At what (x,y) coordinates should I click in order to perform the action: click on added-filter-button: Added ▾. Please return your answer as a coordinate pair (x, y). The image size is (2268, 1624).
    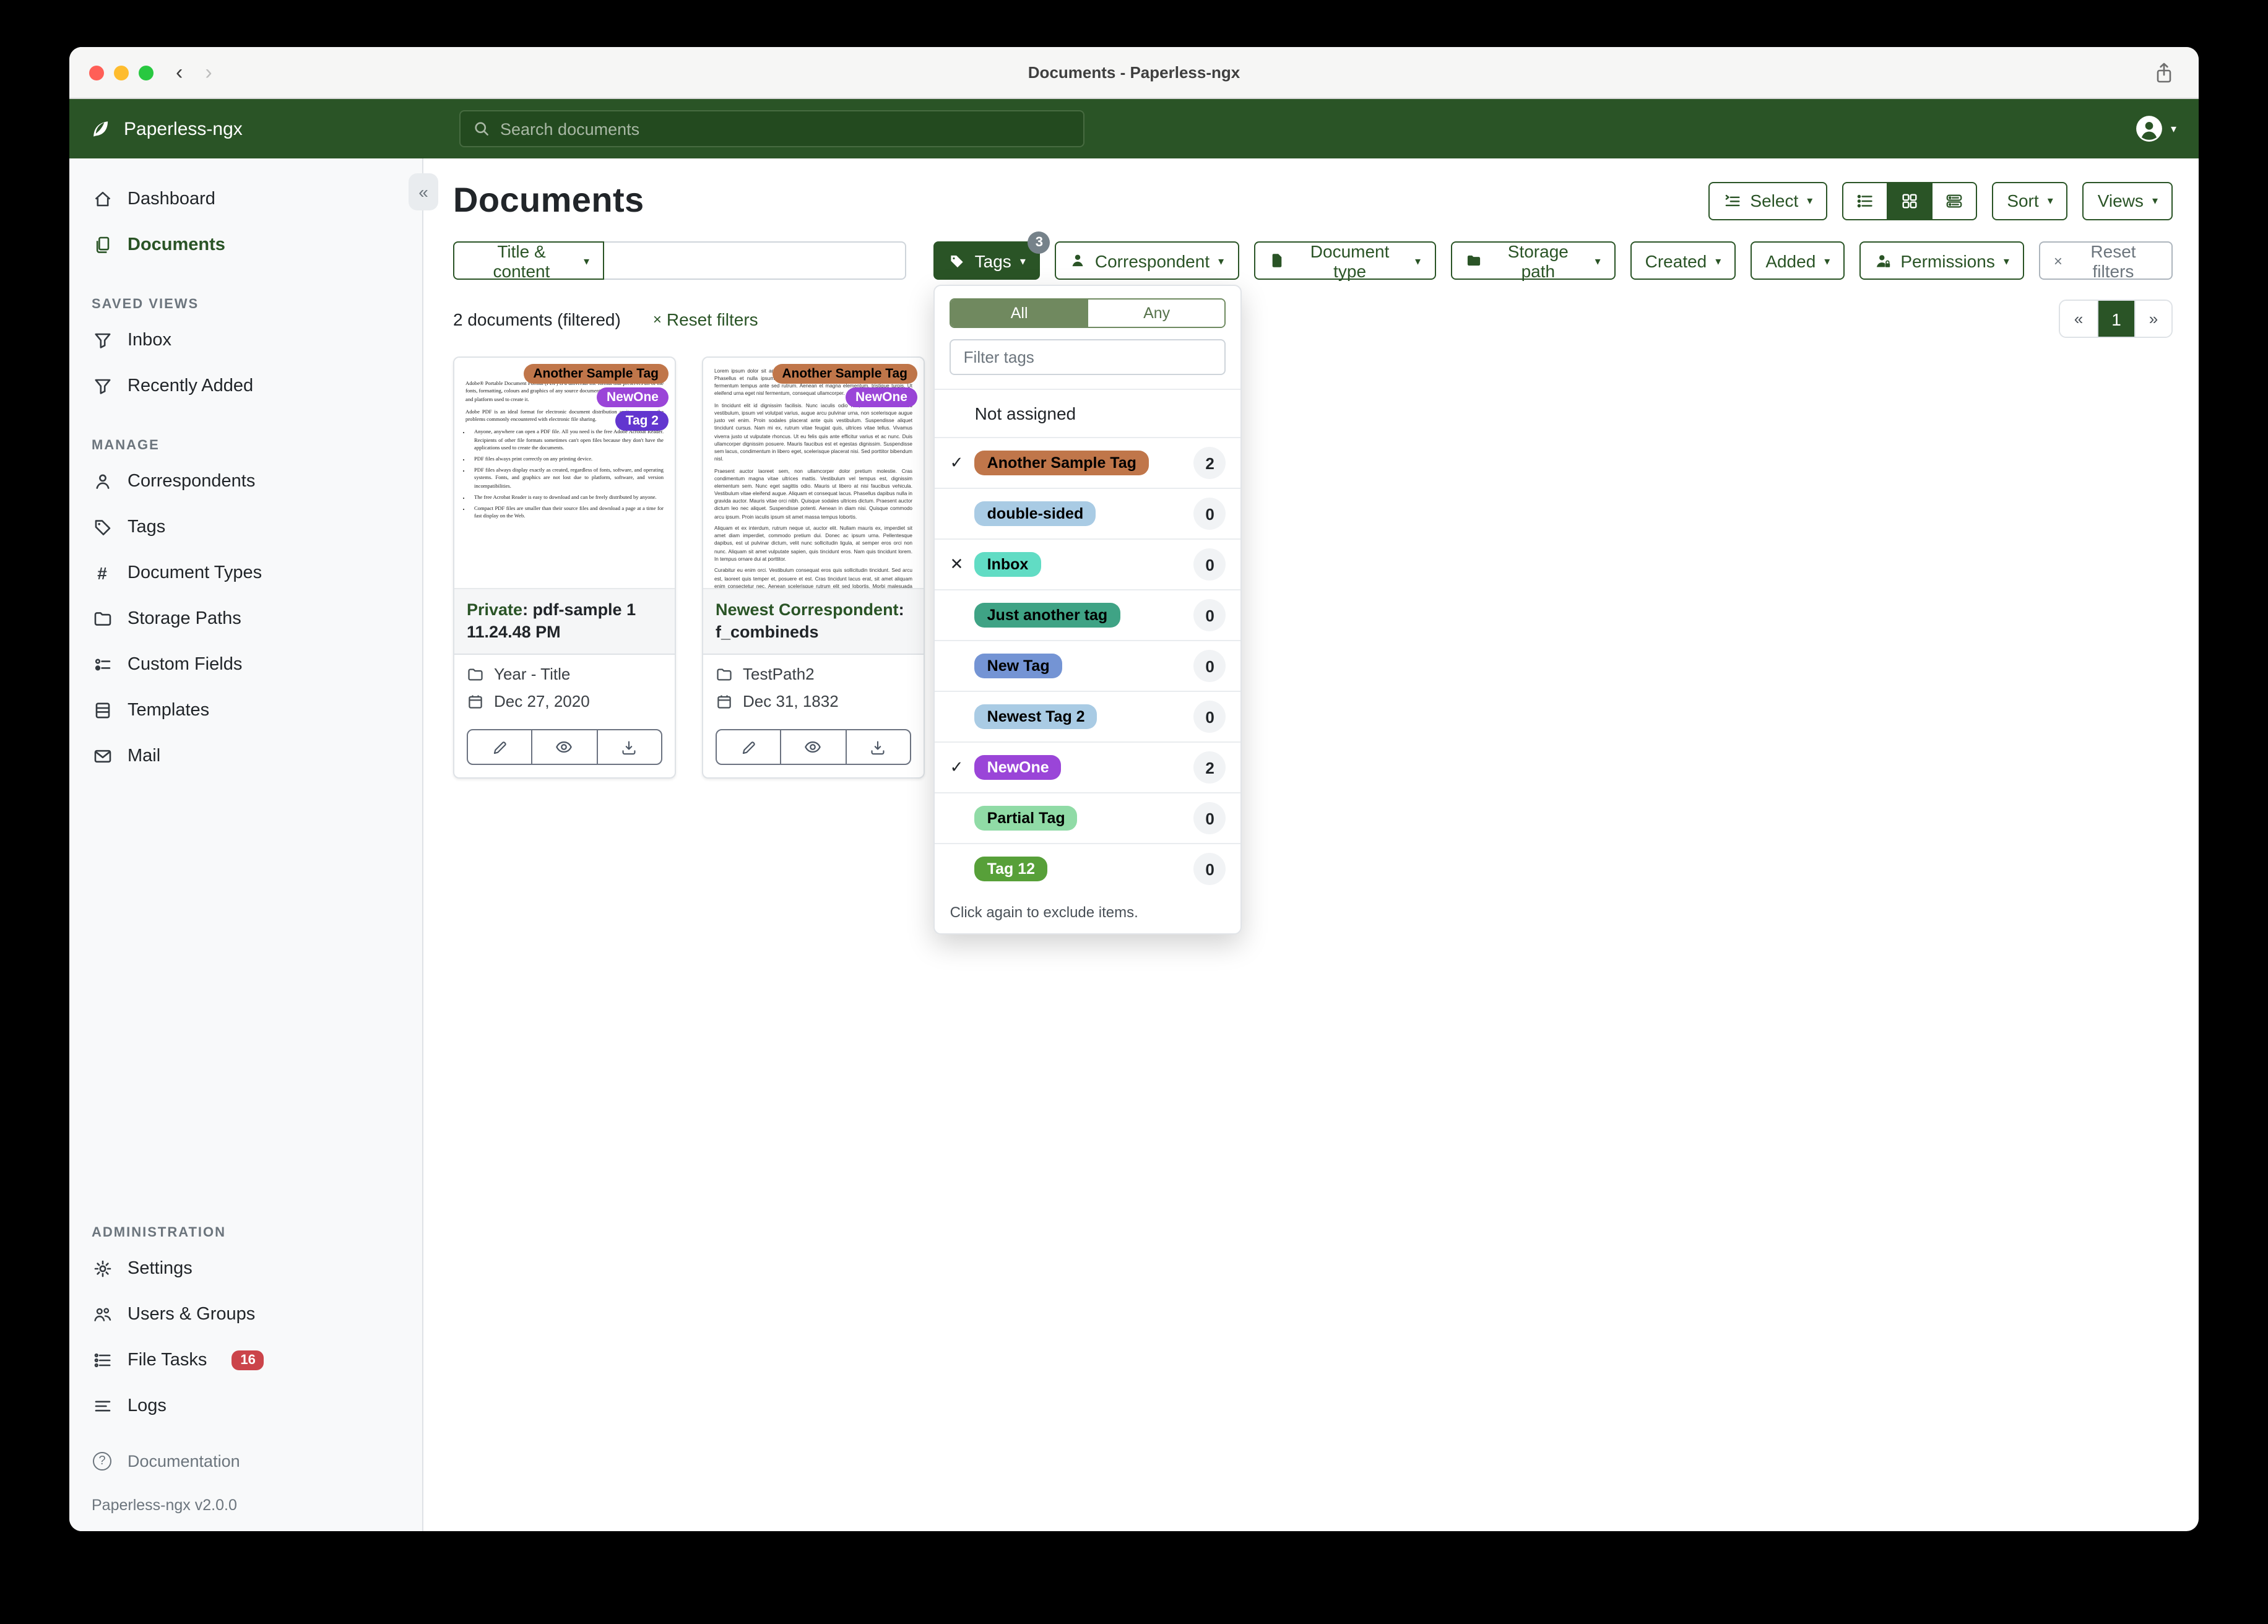
    Looking at the image, I should click on (1798, 260).